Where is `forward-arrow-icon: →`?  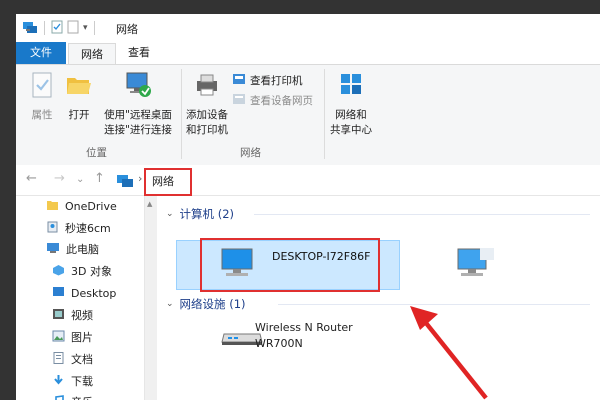
forward-arrow-icon: → is located at coordinates (59, 178).